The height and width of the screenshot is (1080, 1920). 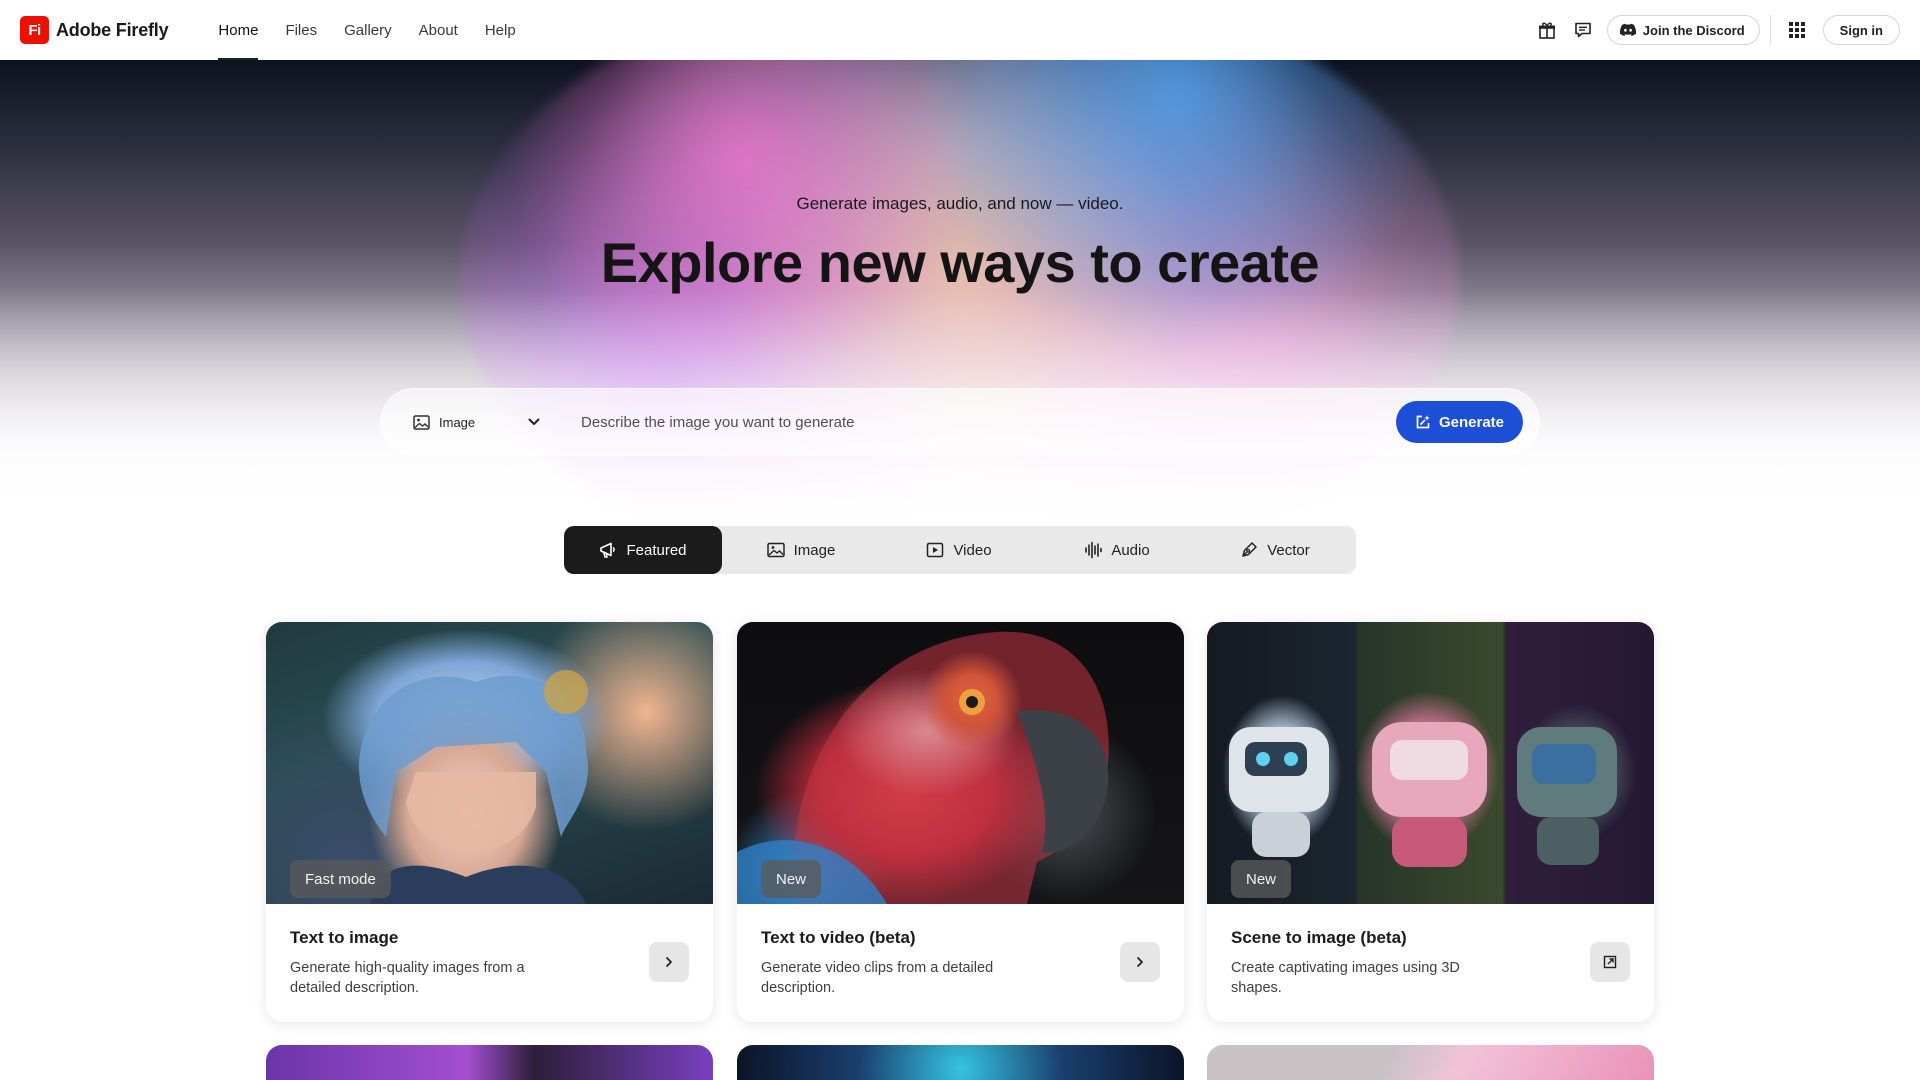 I want to click on media-type-label: Image, so click(x=457, y=422).